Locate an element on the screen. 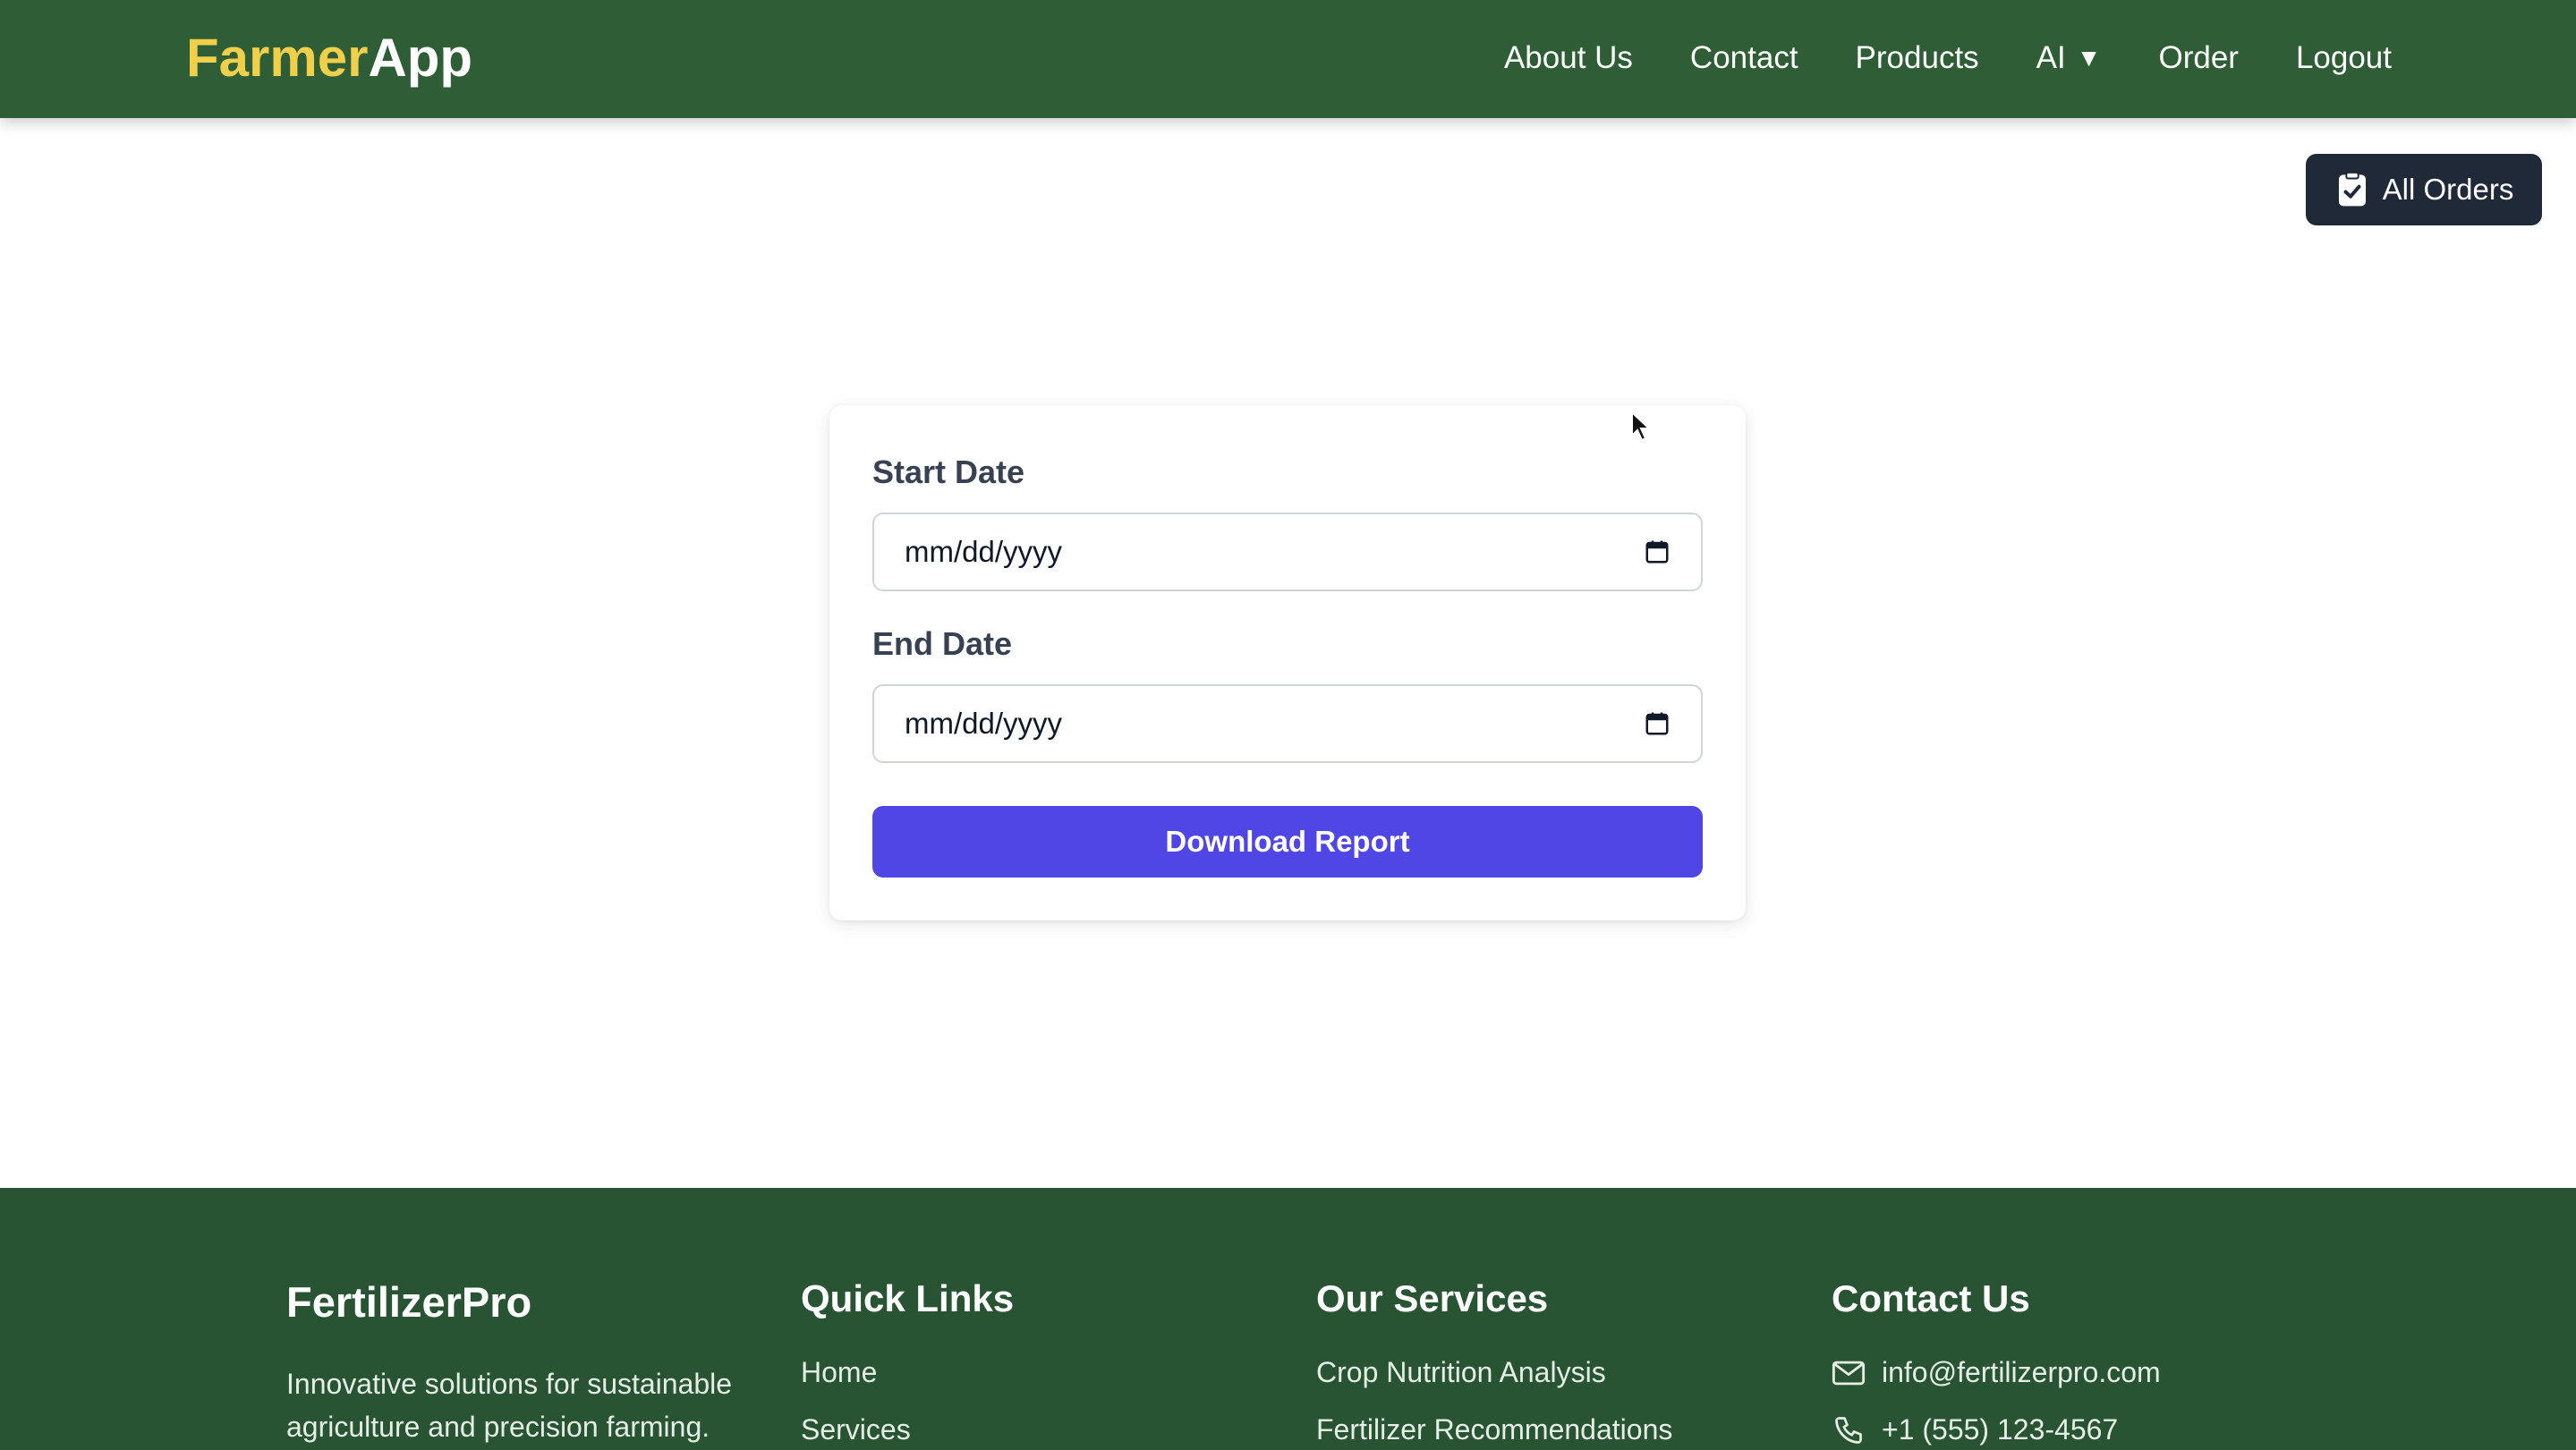 Image resolution: width=2576 pixels, height=1450 pixels. footer-link-home: Home is located at coordinates (839, 1372).